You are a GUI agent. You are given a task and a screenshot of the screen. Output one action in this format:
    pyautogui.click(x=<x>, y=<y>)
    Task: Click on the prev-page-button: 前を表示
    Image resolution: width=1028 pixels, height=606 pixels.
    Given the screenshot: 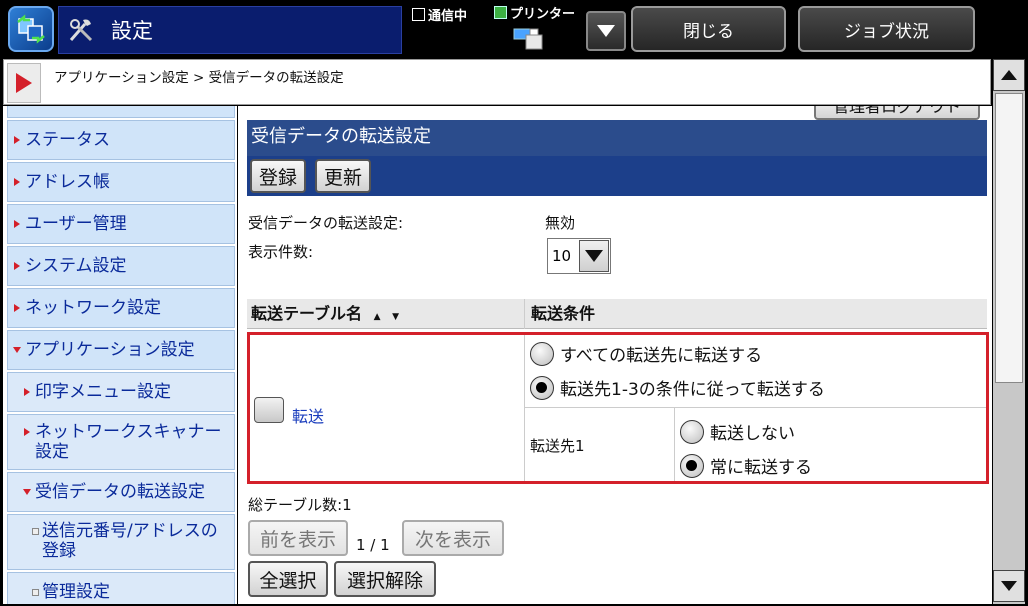 What is the action you would take?
    pyautogui.click(x=298, y=538)
    